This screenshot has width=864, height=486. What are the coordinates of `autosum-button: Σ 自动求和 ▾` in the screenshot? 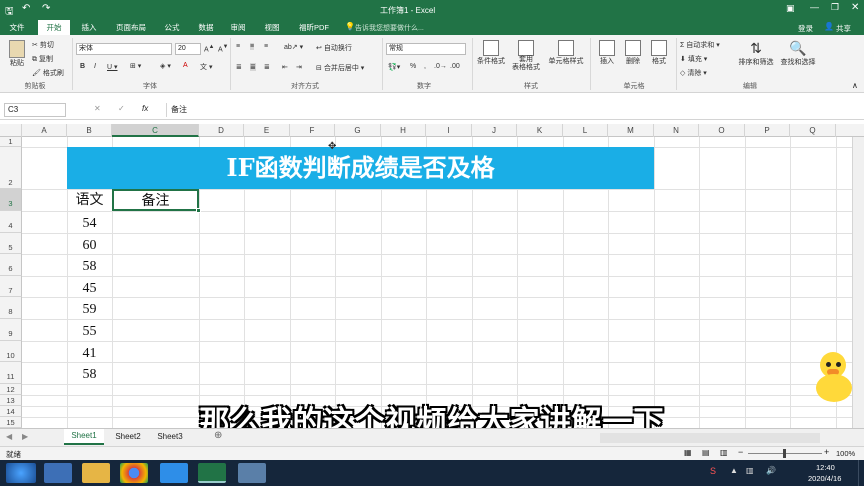 It's located at (700, 45).